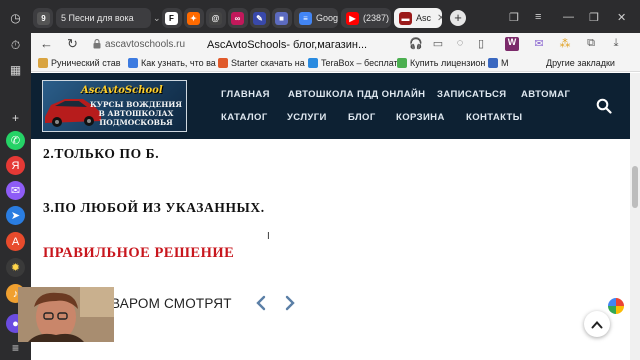  I want to click on tab-label: 5 Песни для вока, so click(97, 18).